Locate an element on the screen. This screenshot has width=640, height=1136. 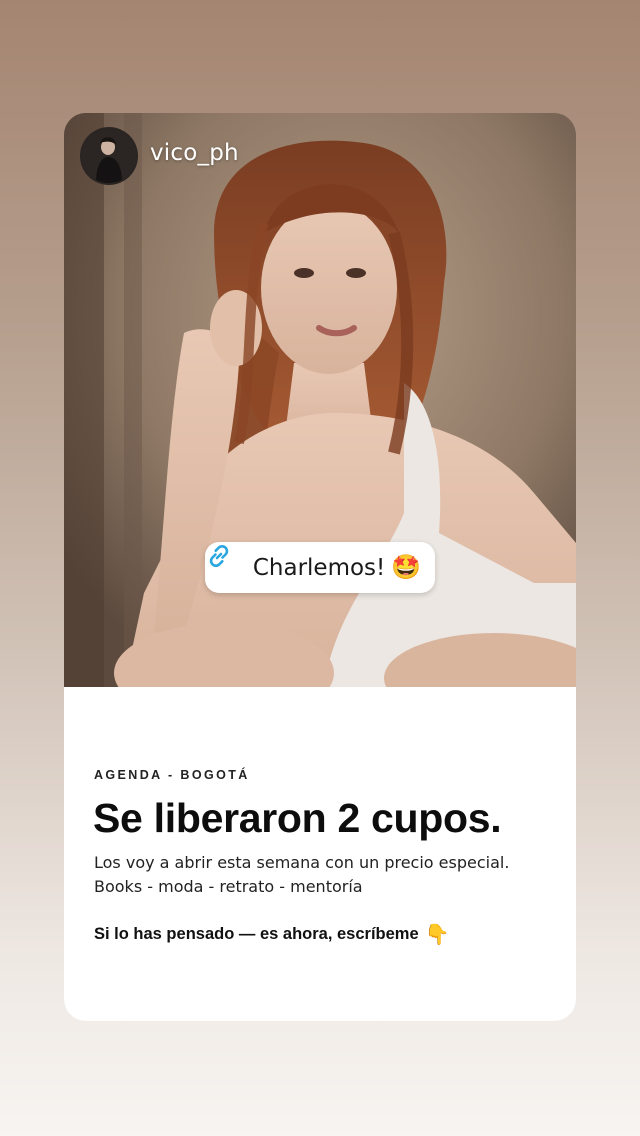
call-to-action: Si lo has pensado — es ahora, escríbeme 👇 is located at coordinates (272, 934).